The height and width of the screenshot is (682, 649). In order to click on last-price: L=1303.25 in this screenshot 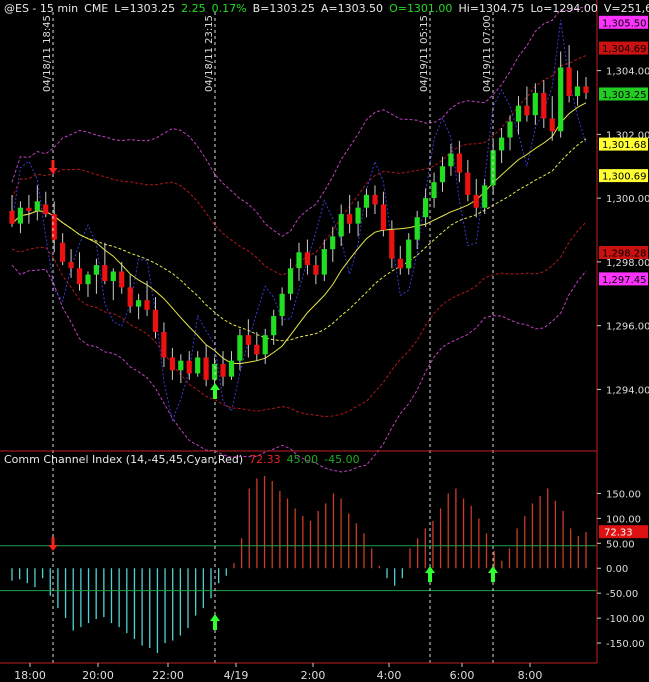, I will do `click(145, 8)`.